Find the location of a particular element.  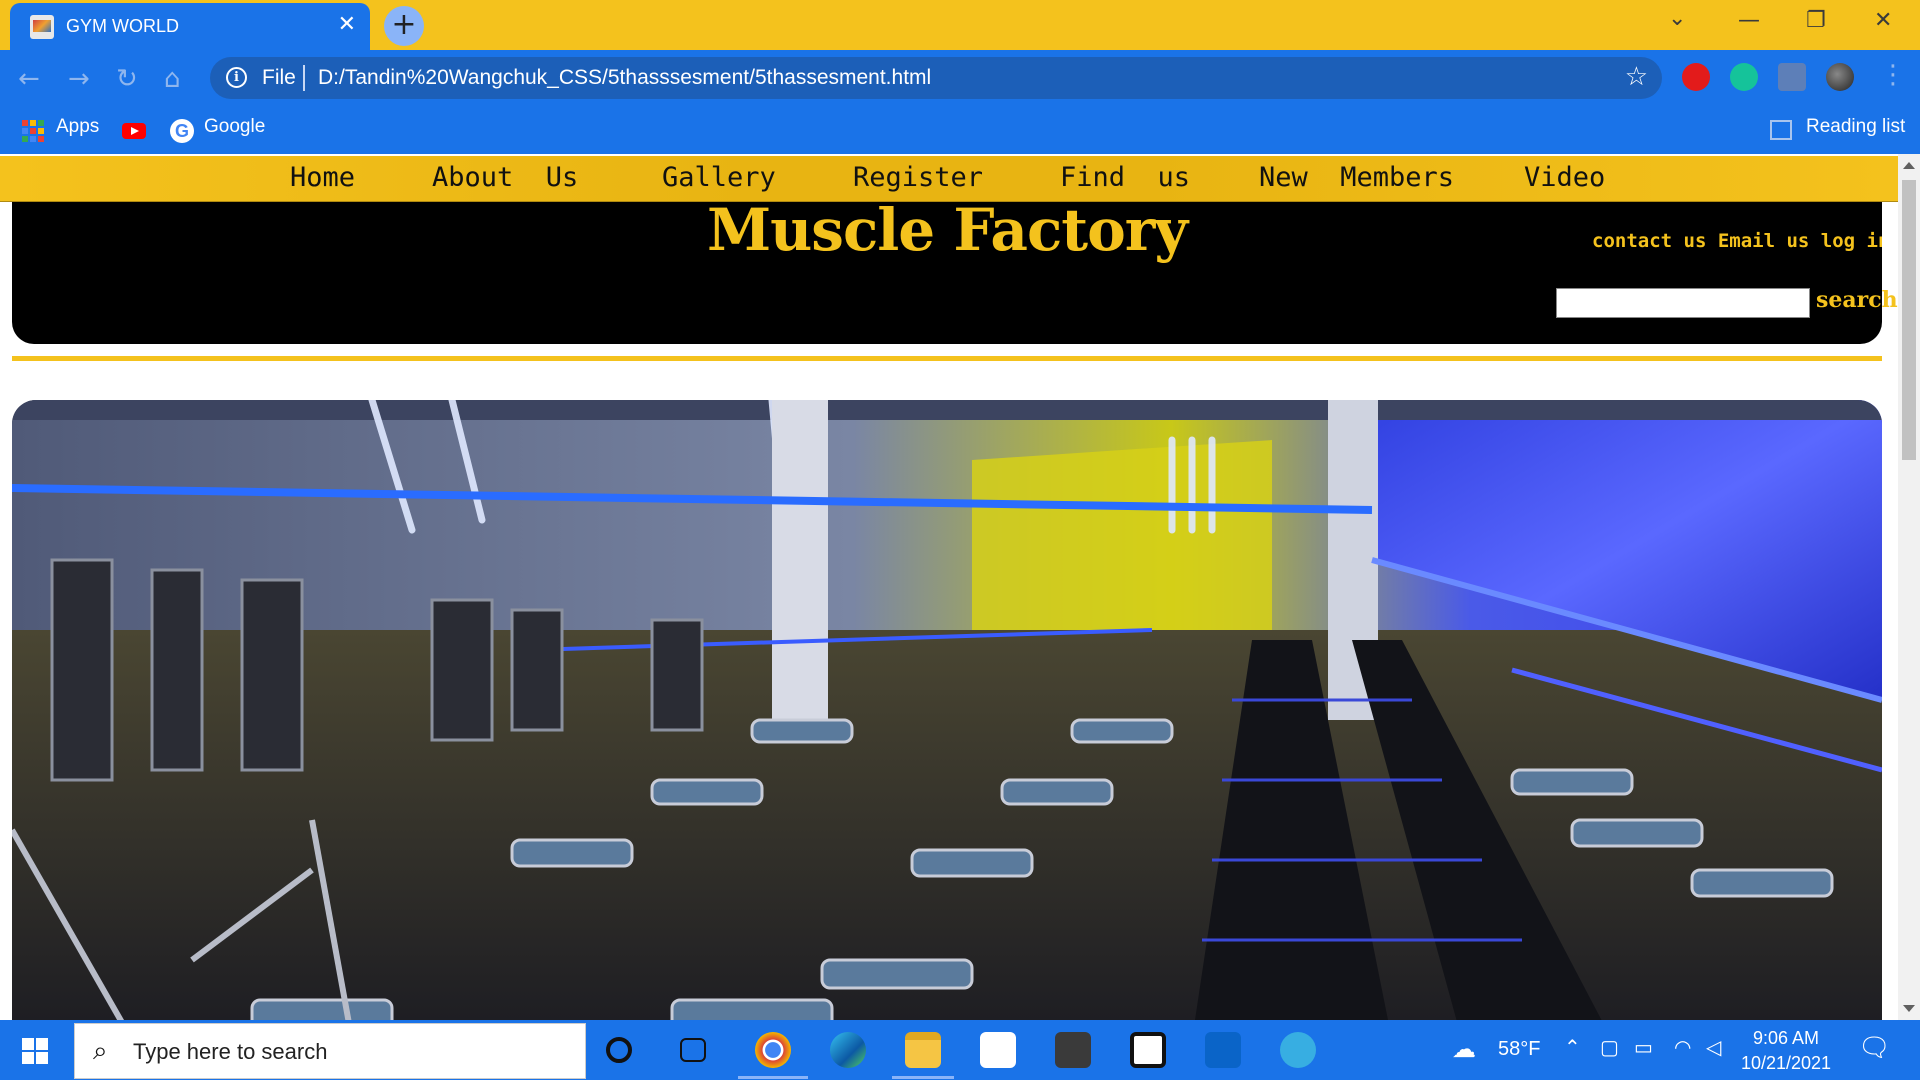

file-explorer-icon is located at coordinates (923, 1050).